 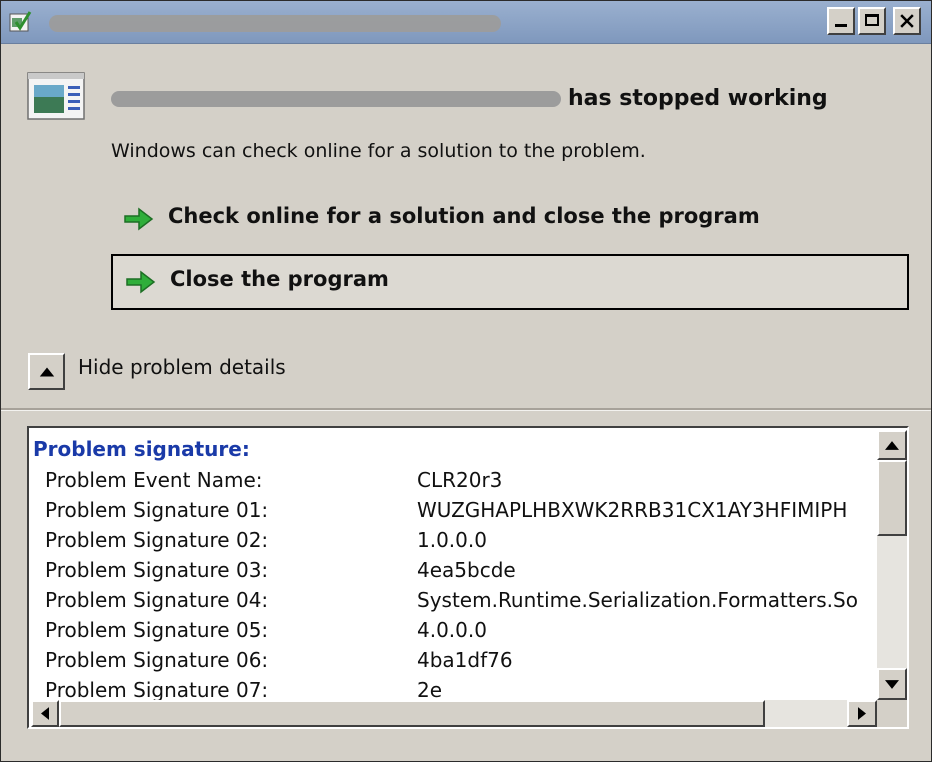 I want to click on row-value: 4ba1df76, so click(x=465, y=660).